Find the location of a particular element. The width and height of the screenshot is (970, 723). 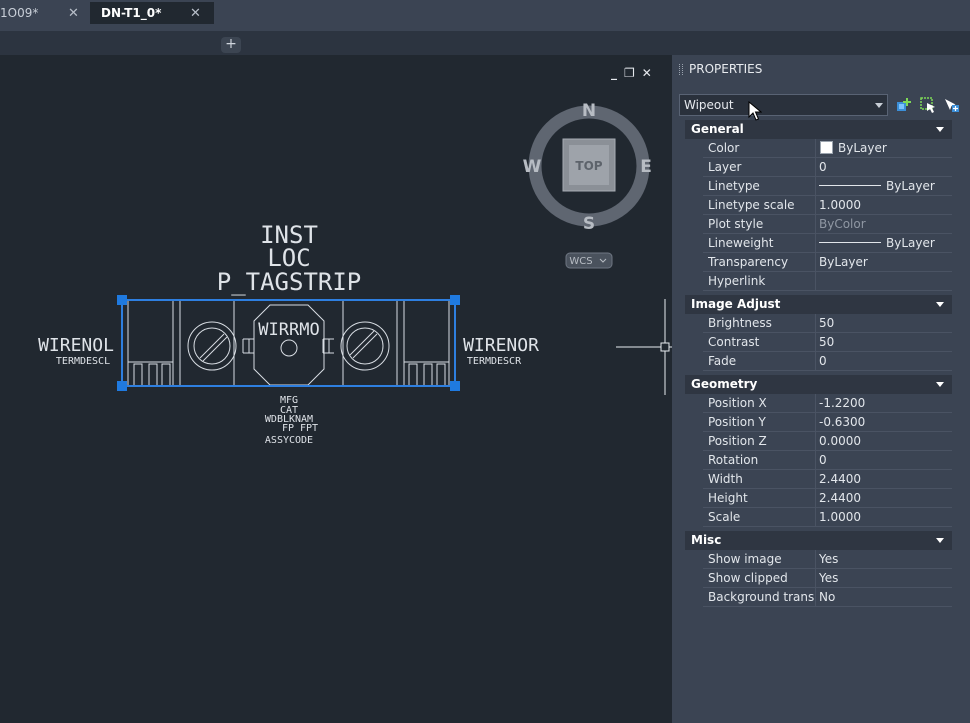

property-row-scale: Scale 1.0000 is located at coordinates (827, 517).